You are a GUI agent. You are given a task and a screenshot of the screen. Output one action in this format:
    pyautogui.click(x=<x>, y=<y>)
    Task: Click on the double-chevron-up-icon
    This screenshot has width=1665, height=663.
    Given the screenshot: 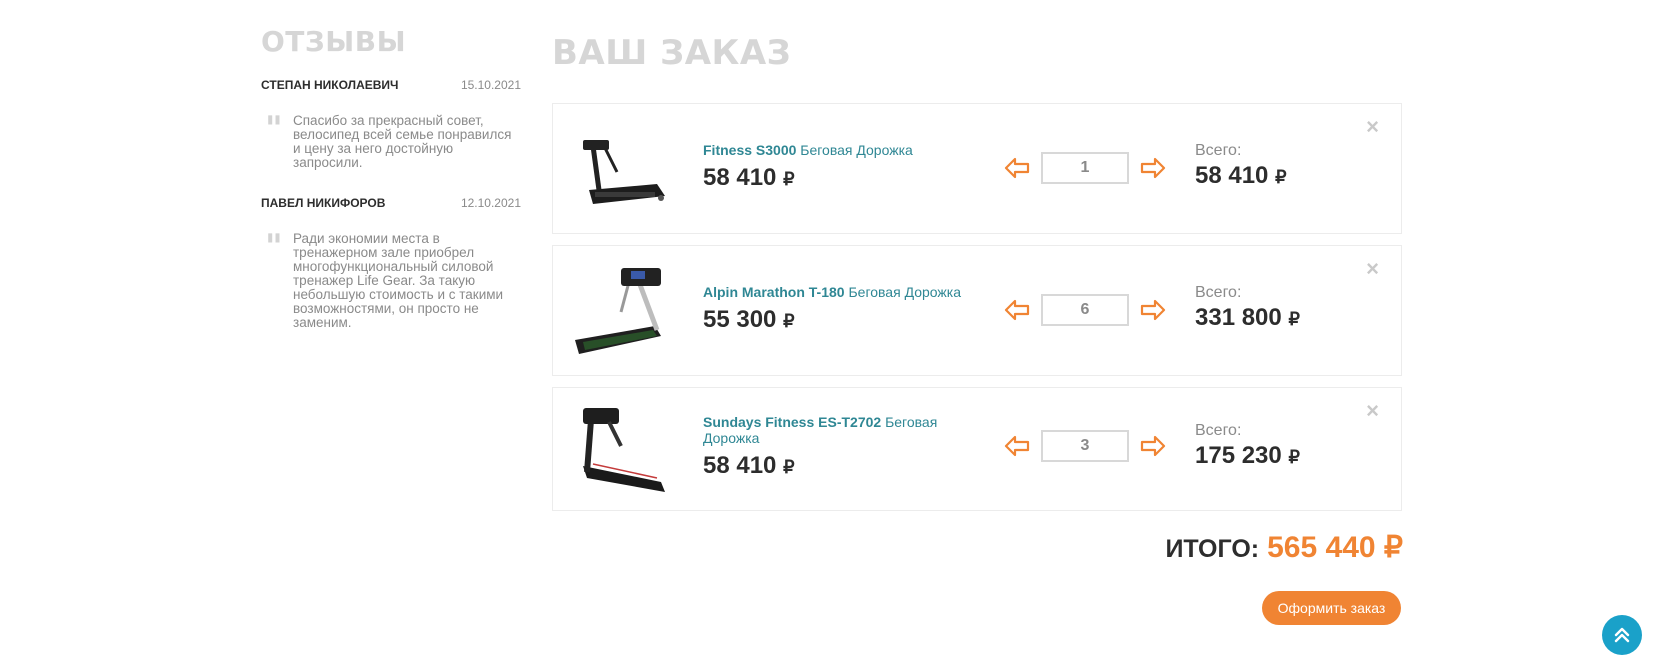 What is the action you would take?
    pyautogui.click(x=1622, y=635)
    